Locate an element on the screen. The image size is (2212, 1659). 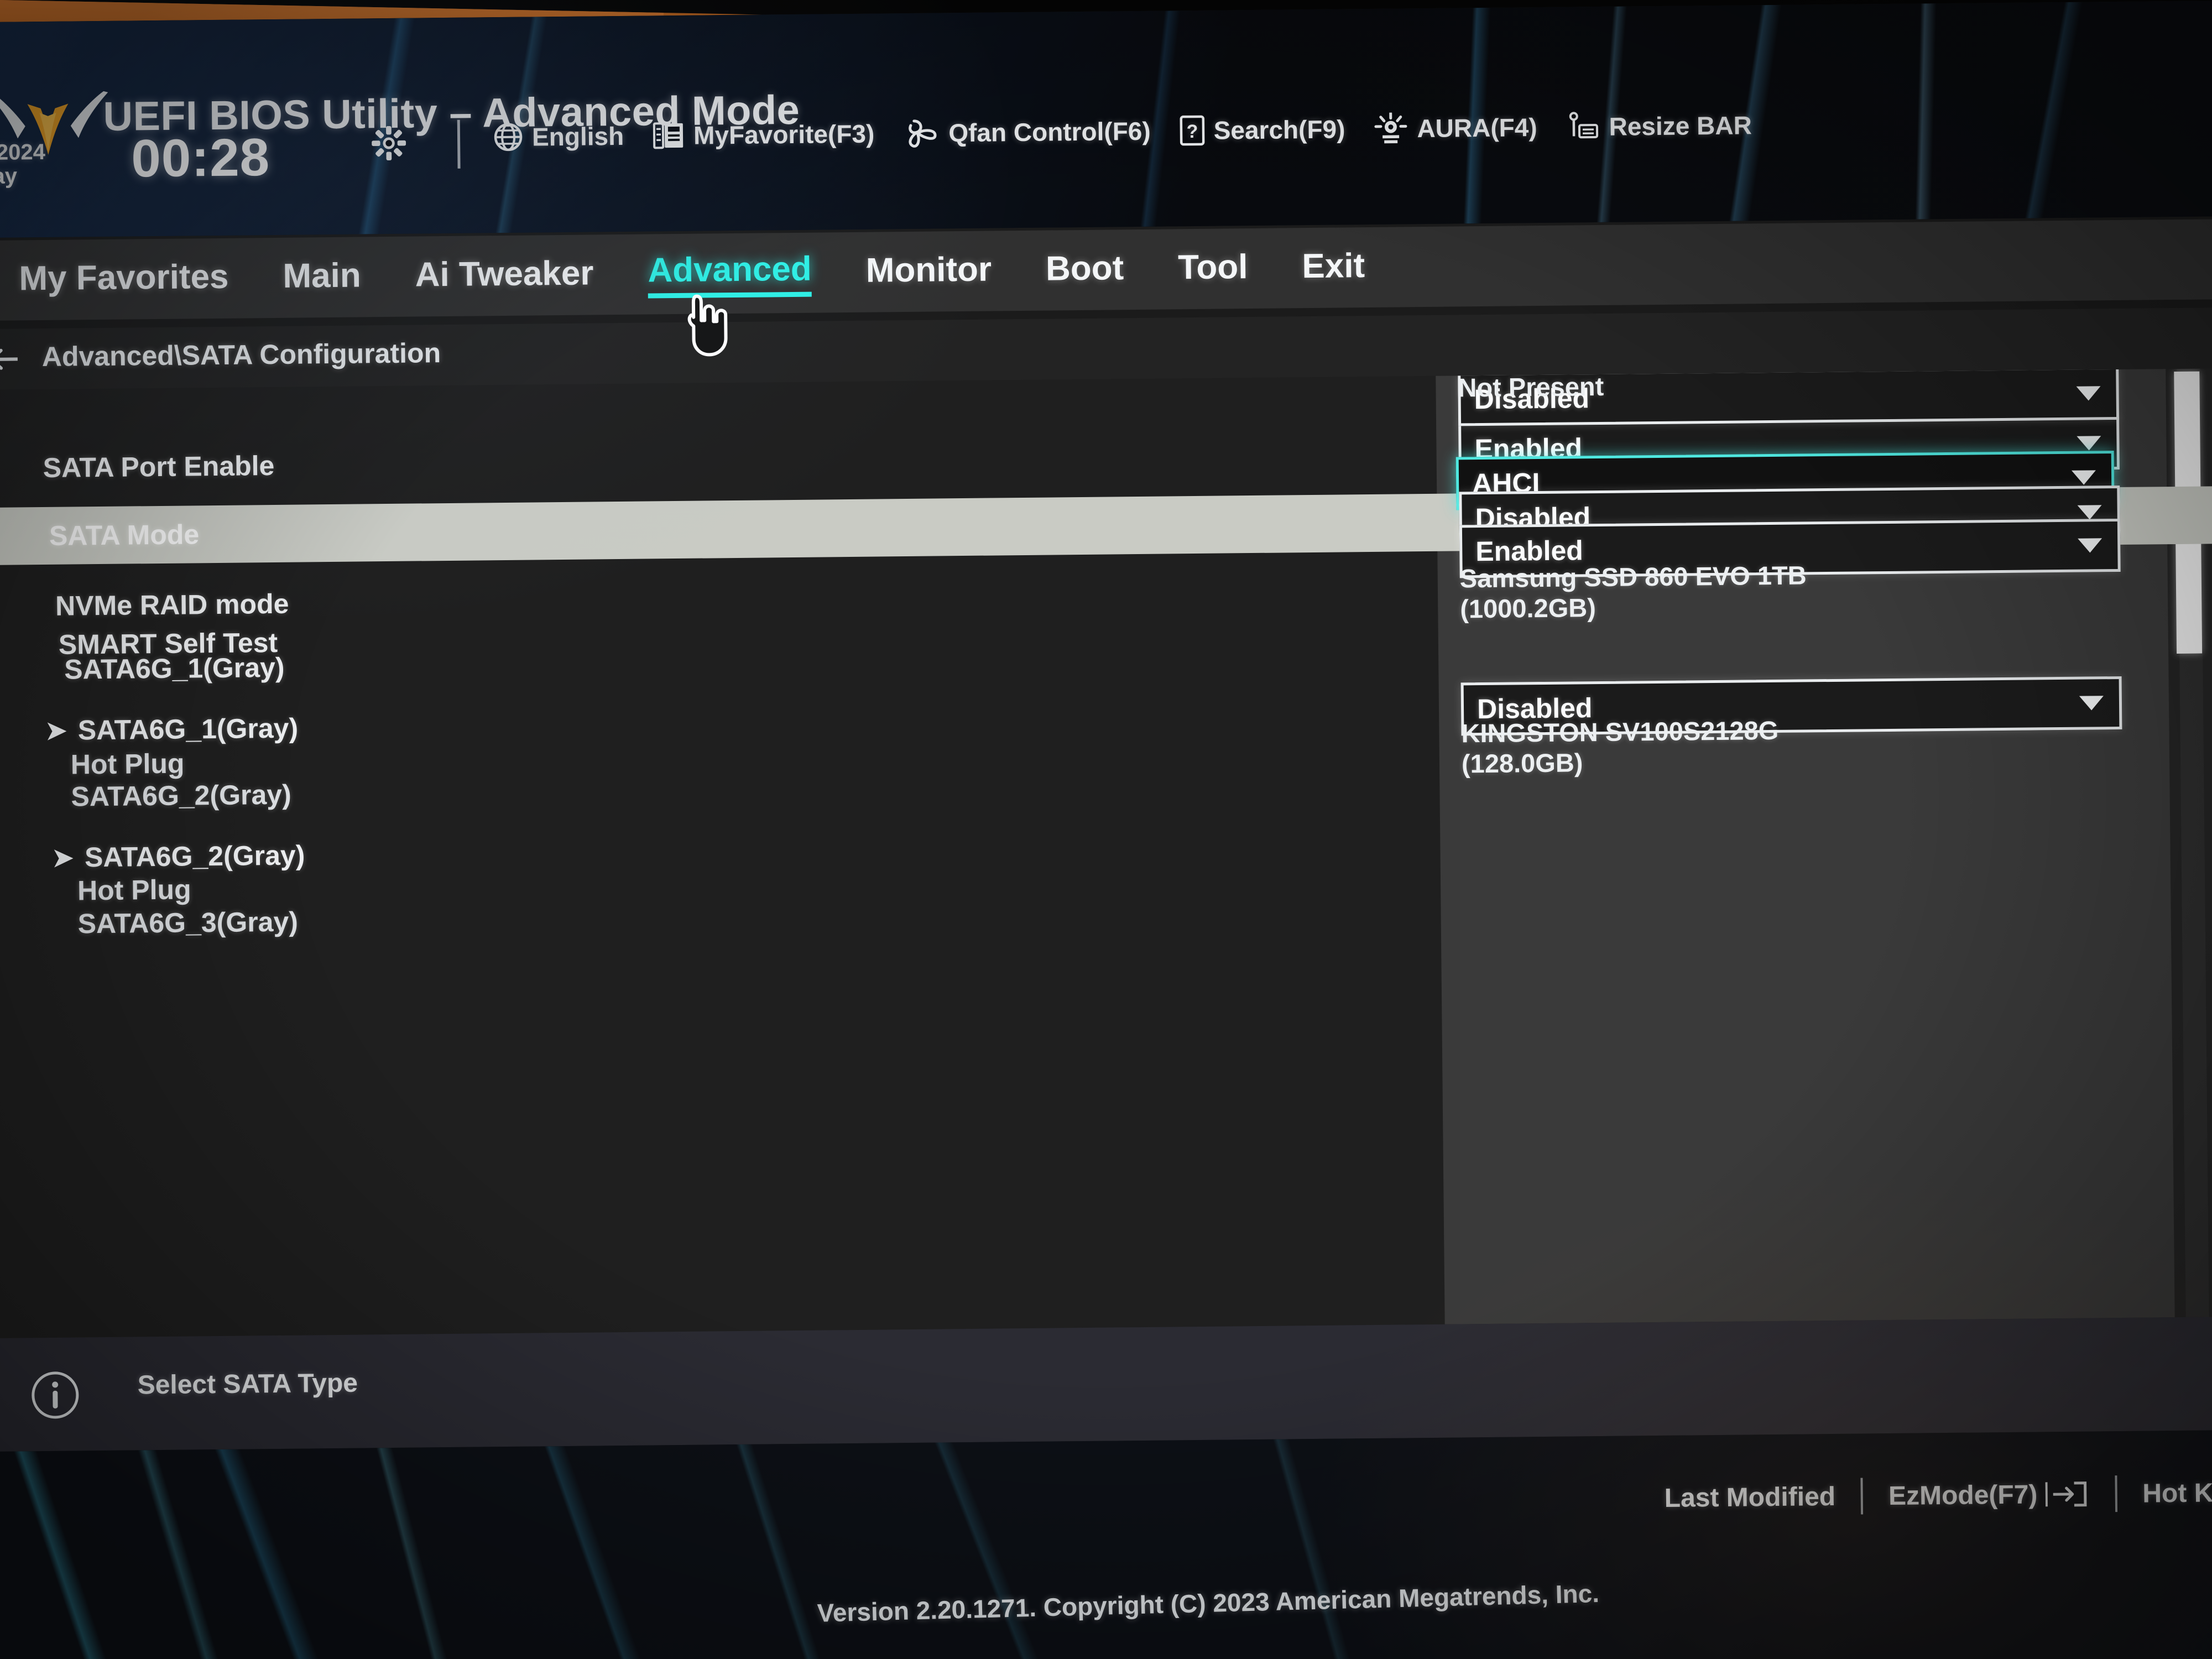
ezmode-label: EzMode(F7) is located at coordinates (1963, 1495).